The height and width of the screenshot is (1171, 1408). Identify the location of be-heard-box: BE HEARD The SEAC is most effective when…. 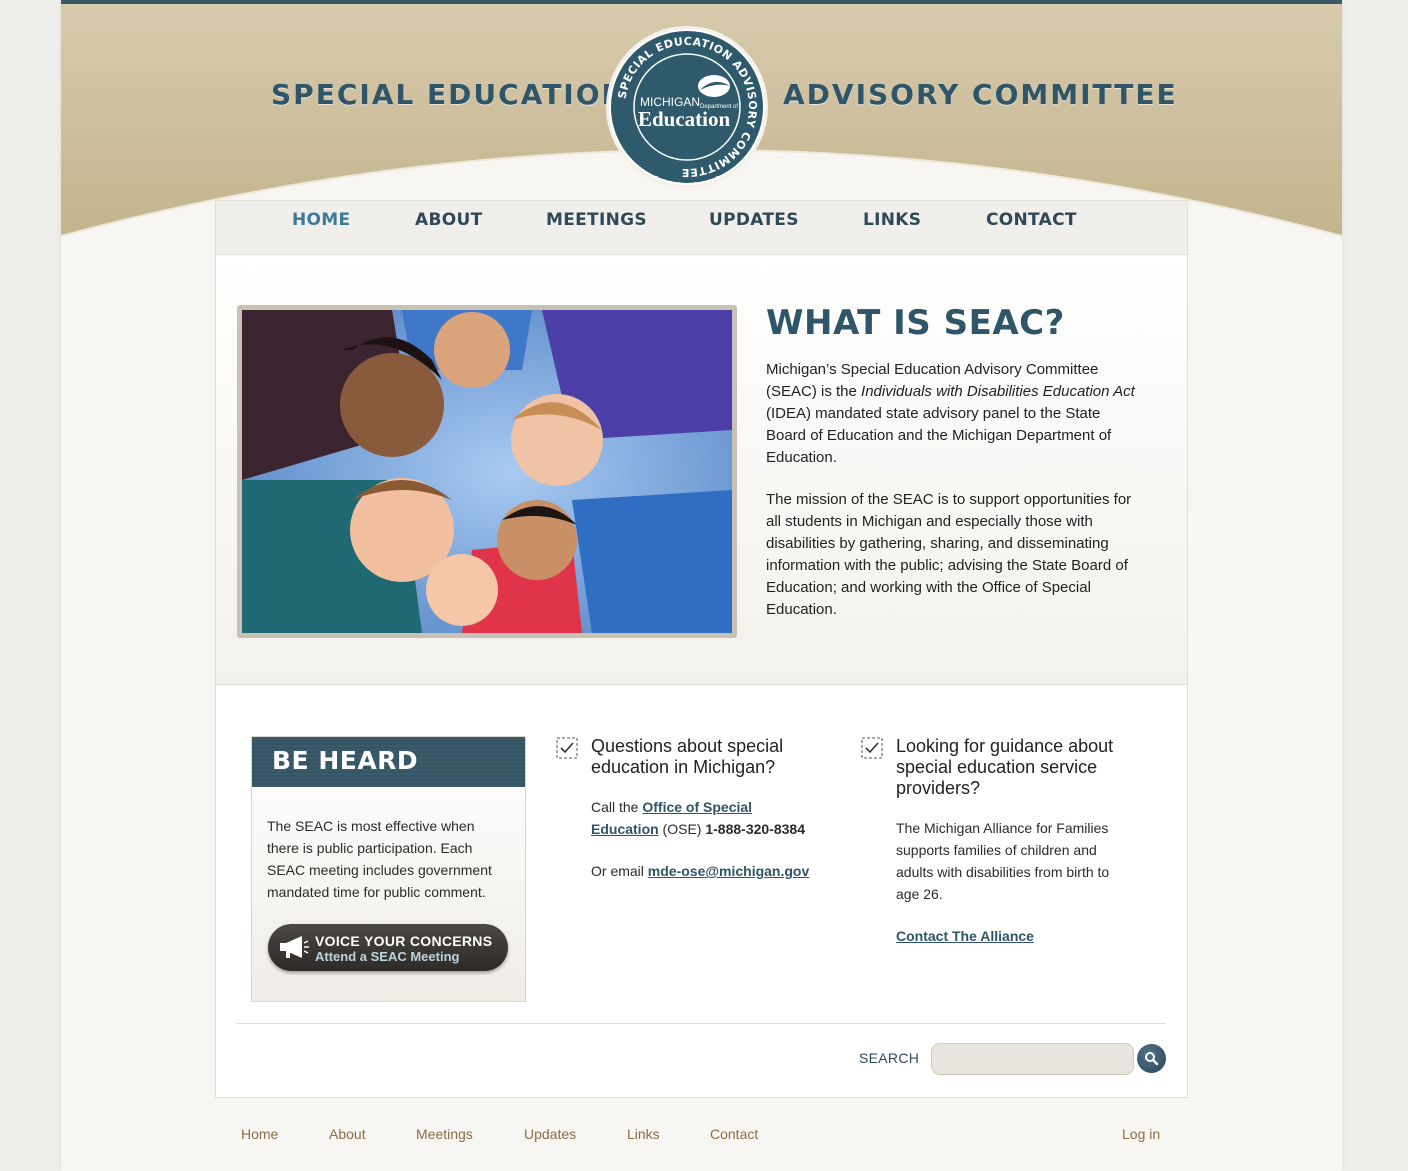
(388, 869).